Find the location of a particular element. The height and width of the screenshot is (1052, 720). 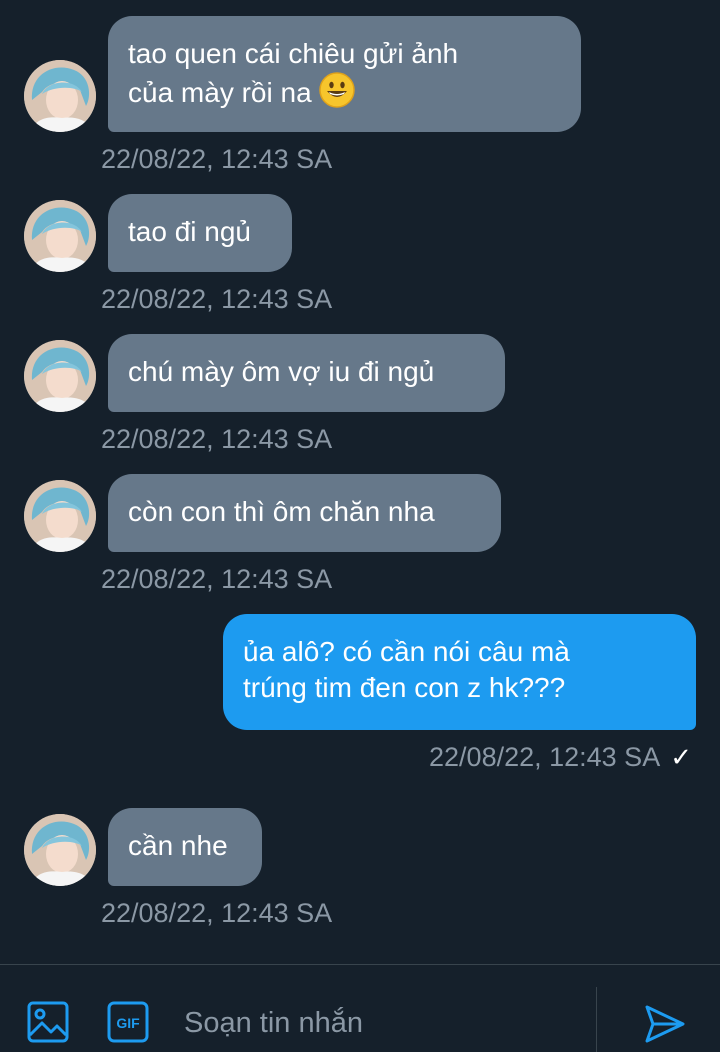

message-text: còn con thì ôm chăn nha is located at coordinates (281, 511).